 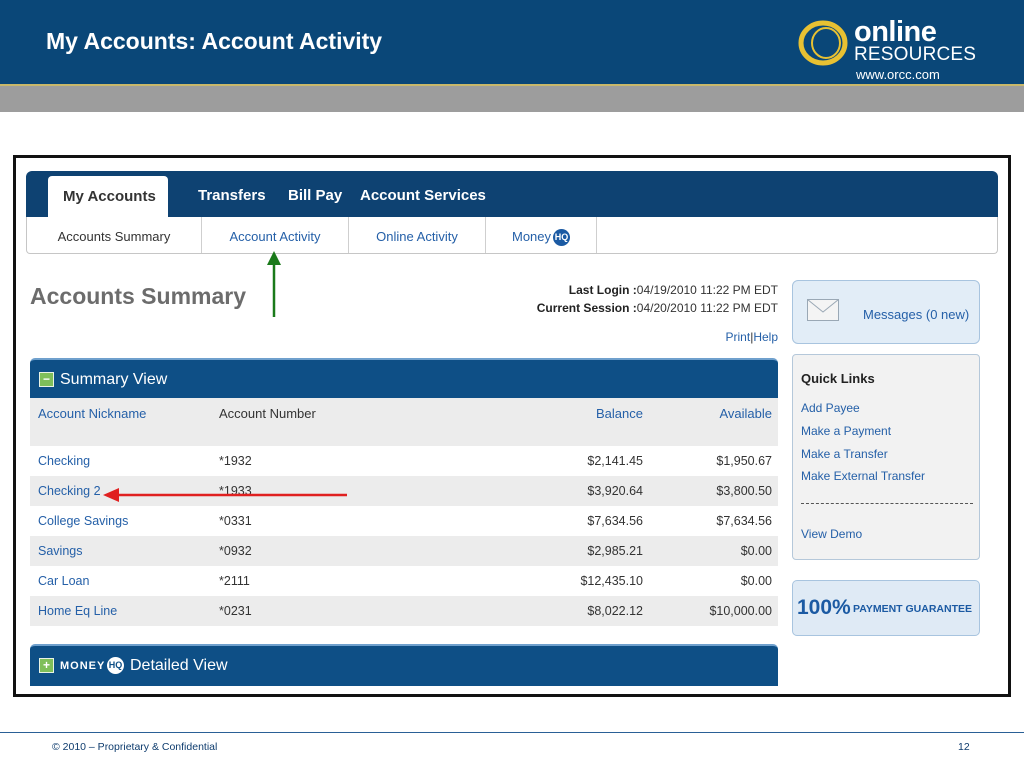 What do you see at coordinates (615, 491) in the screenshot?
I see `account-balance: $3,920.64` at bounding box center [615, 491].